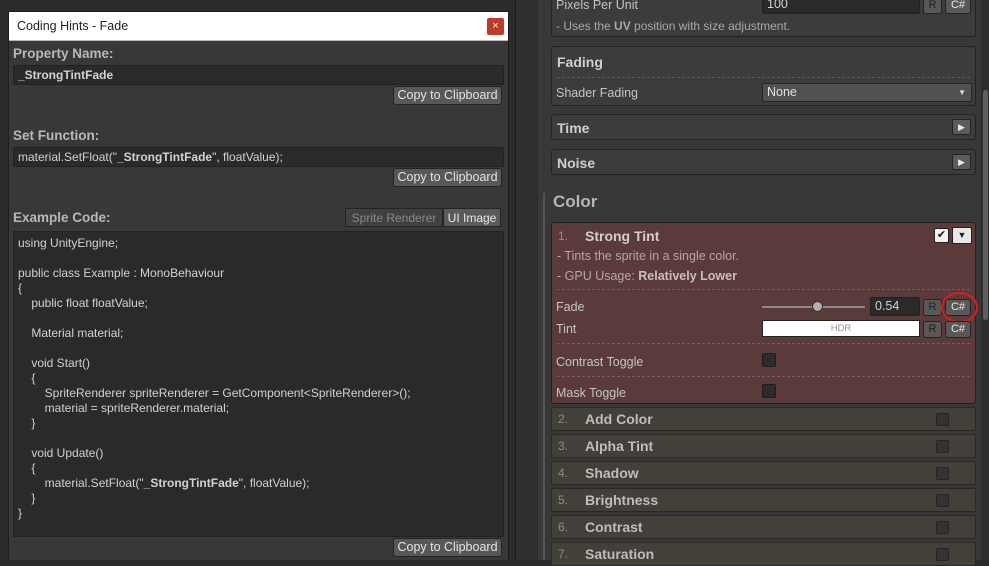 The image size is (989, 566). What do you see at coordinates (619, 446) in the screenshot?
I see `effect-name: Alpha Tint` at bounding box center [619, 446].